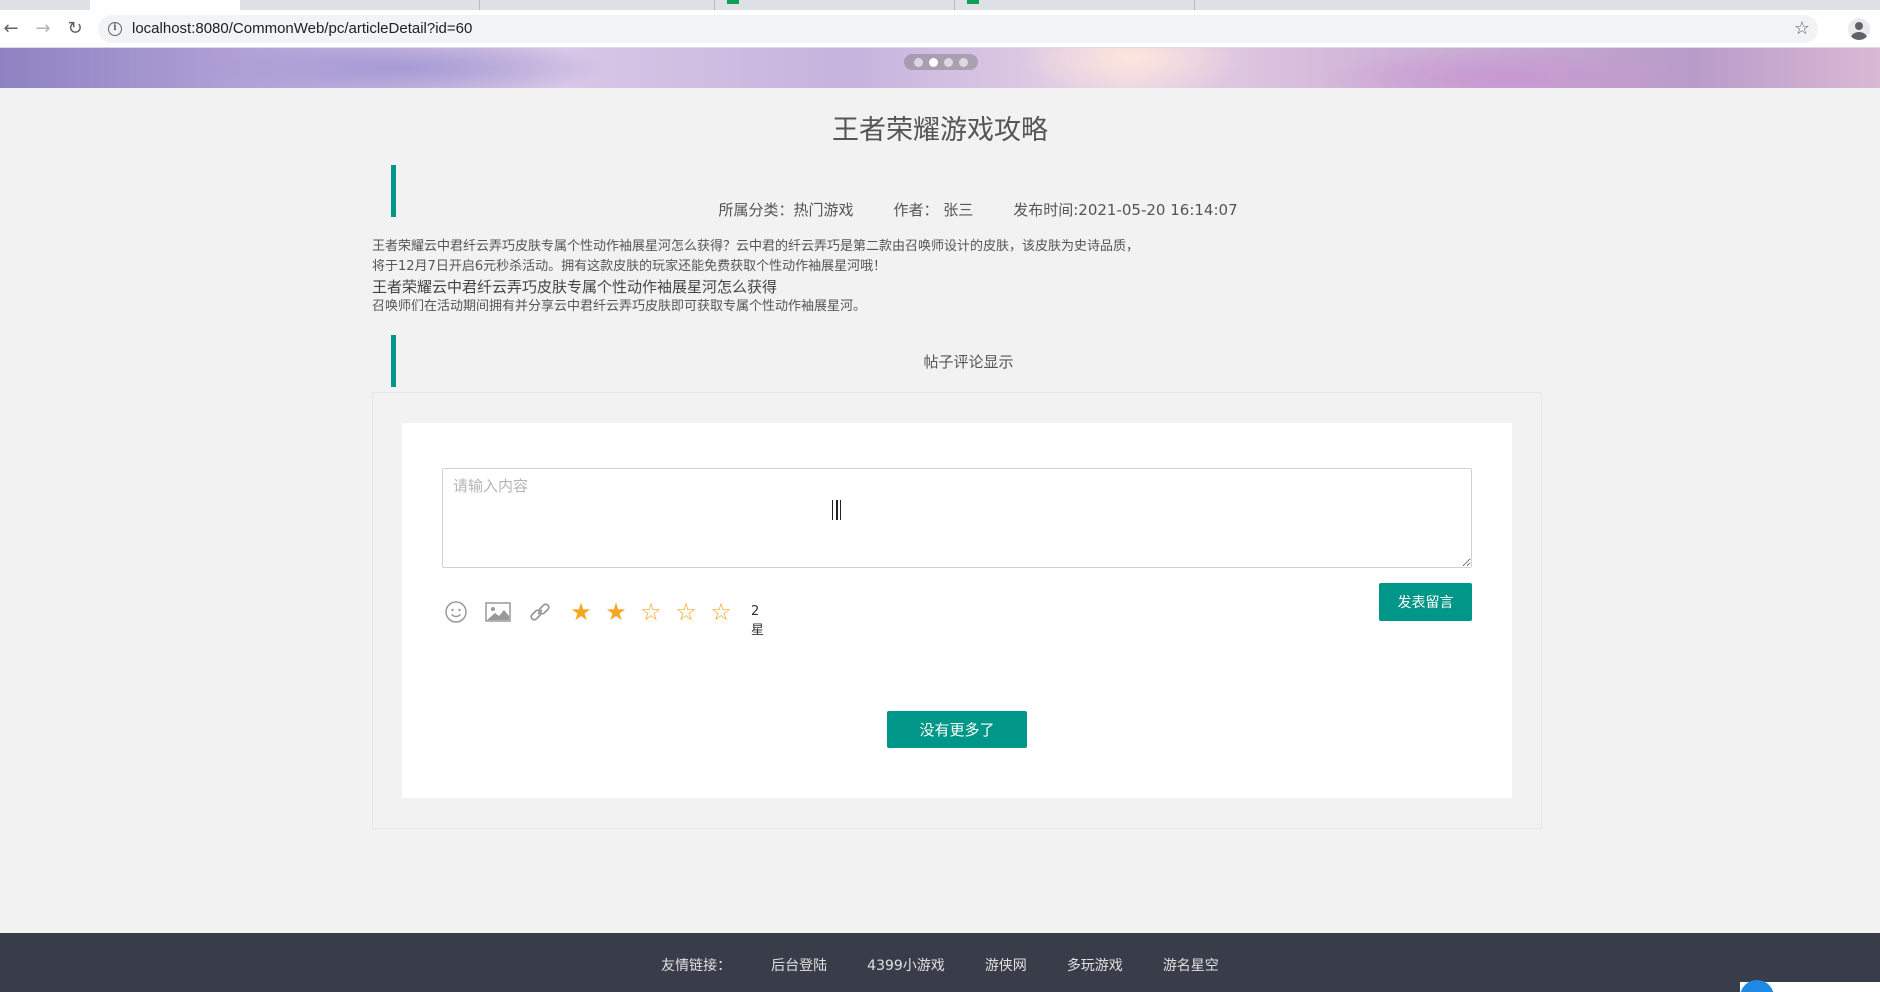 Image resolution: width=1880 pixels, height=992 pixels. I want to click on footer-link-4399: 4399小游戏, so click(906, 965).